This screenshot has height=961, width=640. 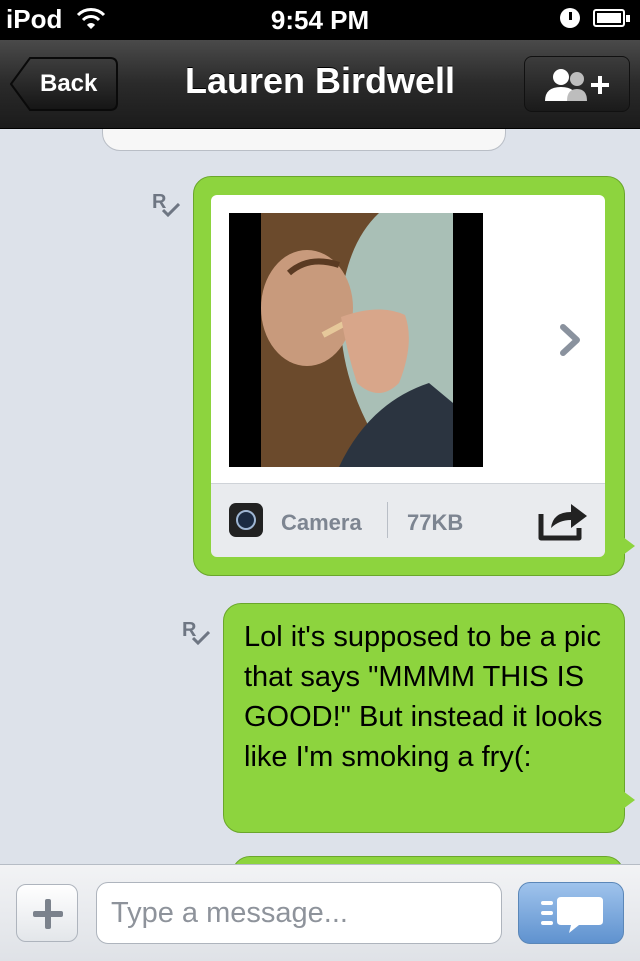 I want to click on text-bubble-tail, so click(x=629, y=800).